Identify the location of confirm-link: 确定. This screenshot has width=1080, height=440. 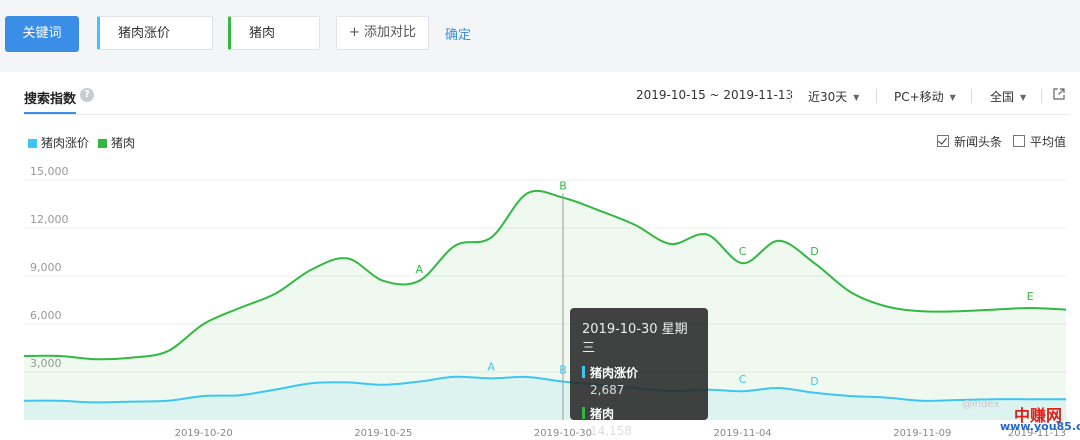
(458, 33).